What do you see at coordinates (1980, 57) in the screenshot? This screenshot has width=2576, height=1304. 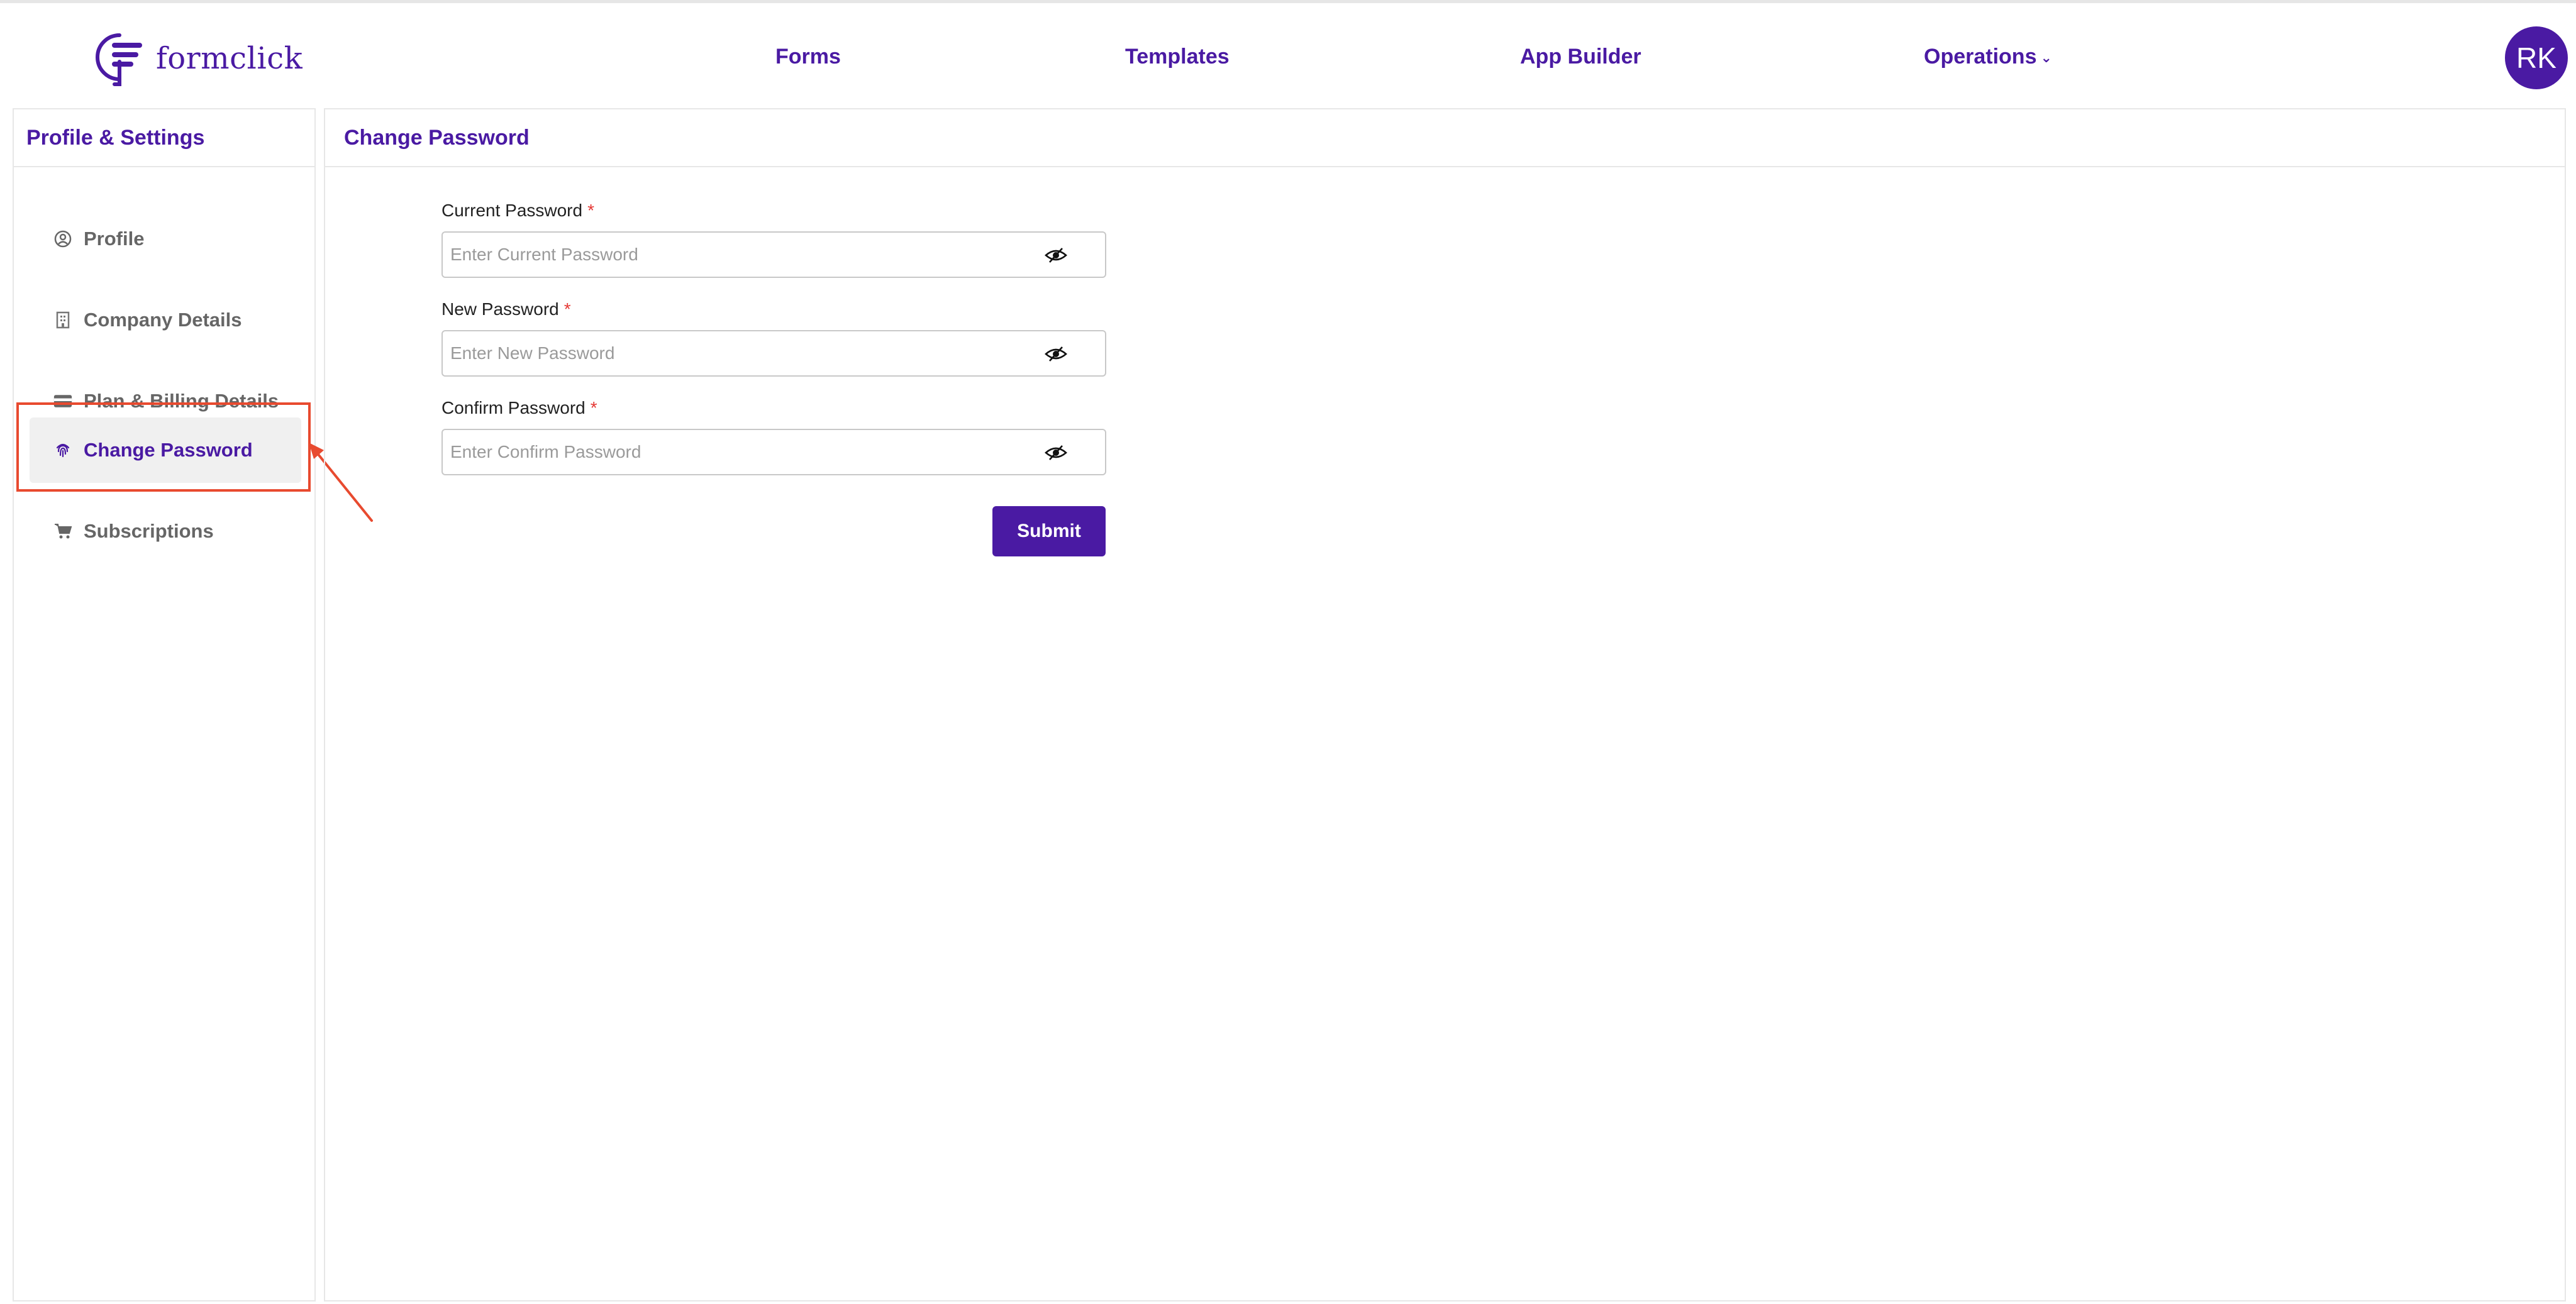 I see `nav-operations-label: Operations` at bounding box center [1980, 57].